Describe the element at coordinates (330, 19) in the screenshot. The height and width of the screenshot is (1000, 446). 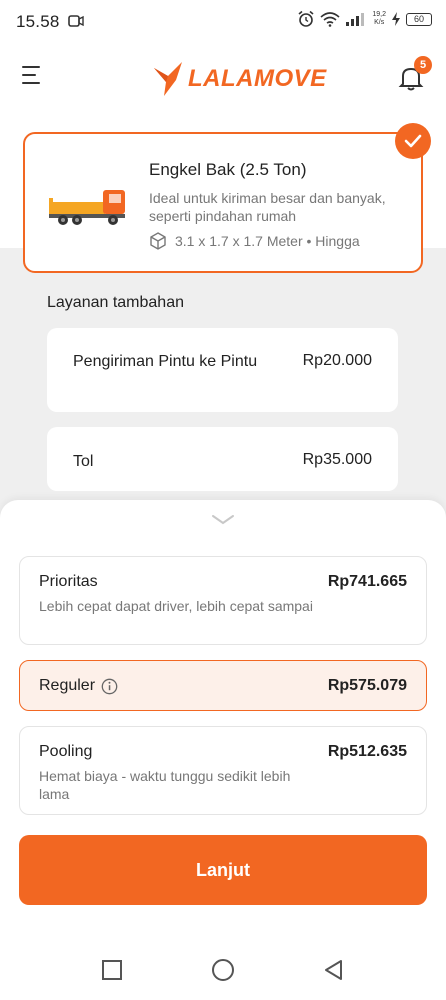
I see `wifi-icon` at that location.